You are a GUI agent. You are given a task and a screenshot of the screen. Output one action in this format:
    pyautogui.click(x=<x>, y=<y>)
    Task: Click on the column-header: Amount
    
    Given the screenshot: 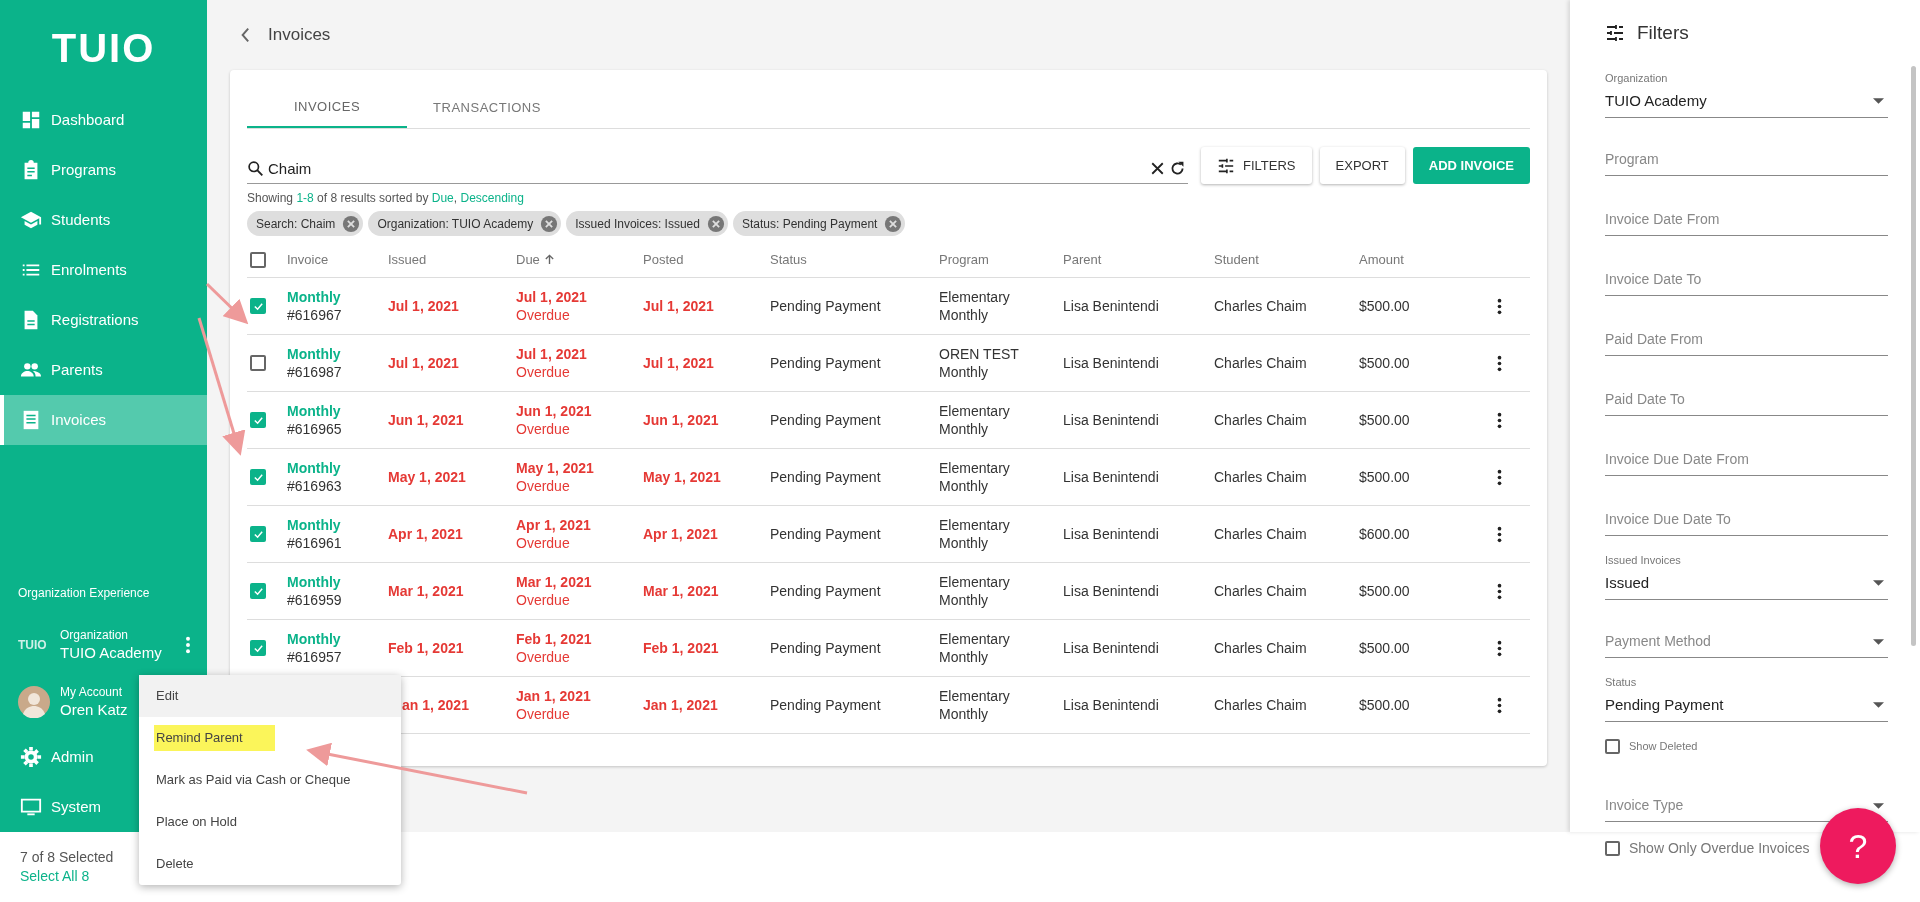 What is the action you would take?
    pyautogui.click(x=1381, y=259)
    